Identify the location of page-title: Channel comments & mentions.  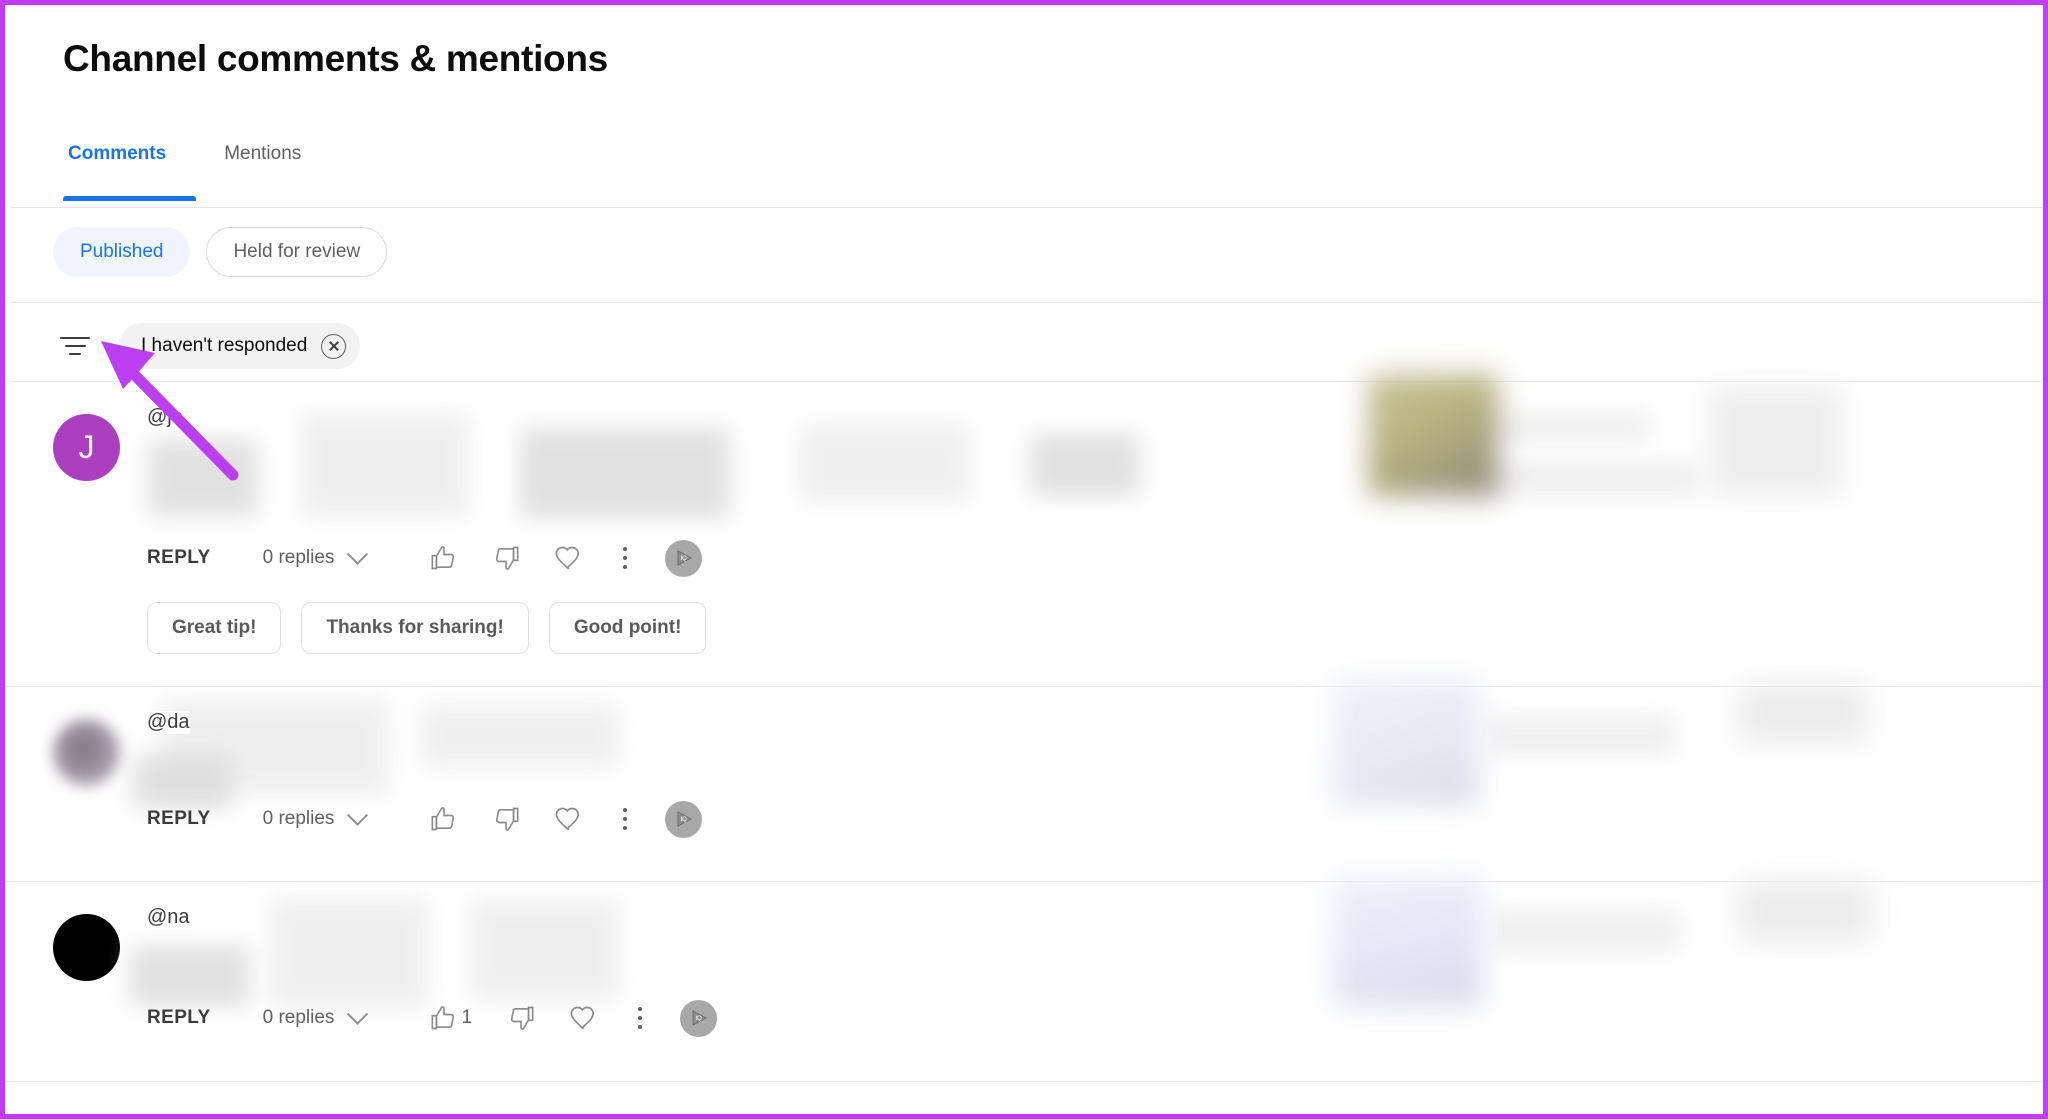
(335, 58).